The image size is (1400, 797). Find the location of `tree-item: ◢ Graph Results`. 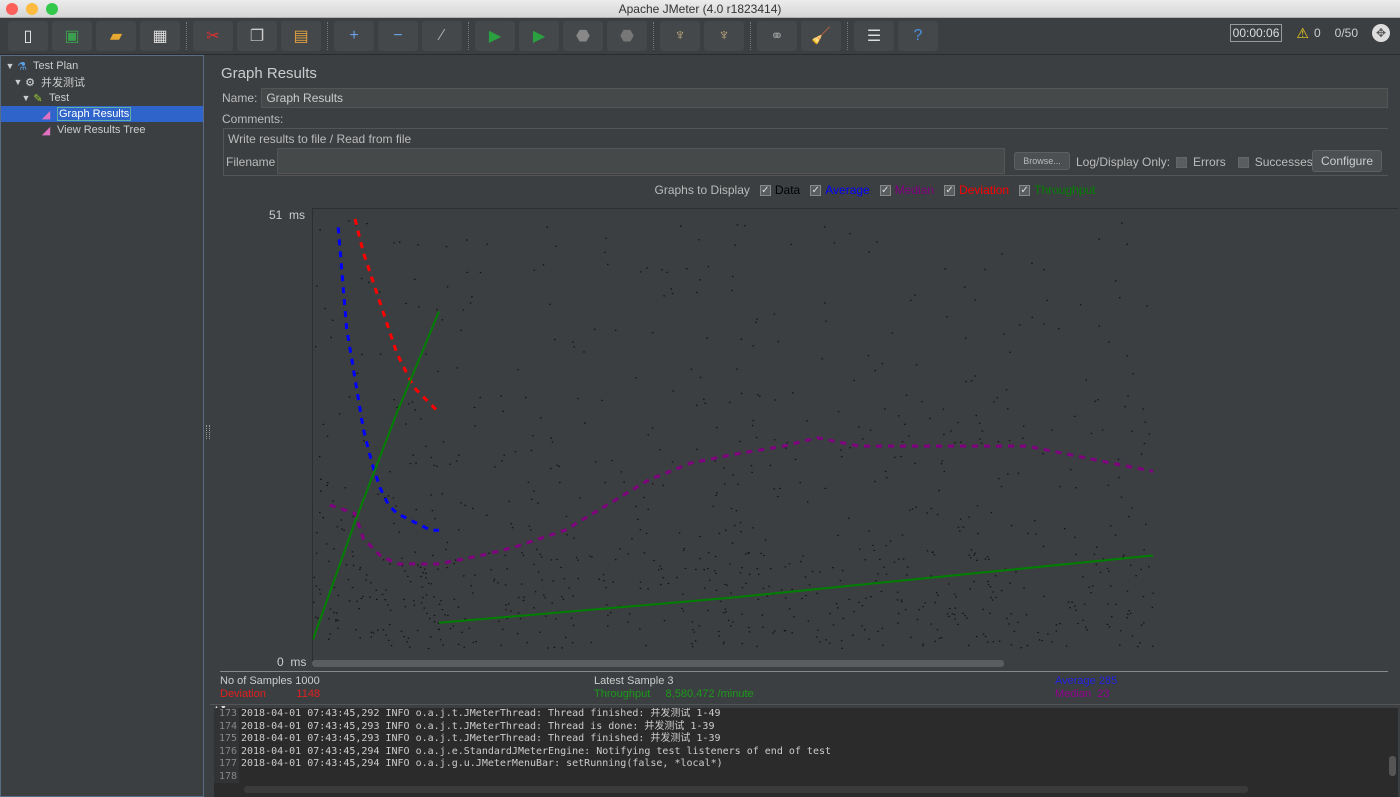

tree-item: ◢ Graph Results is located at coordinates (102, 114).